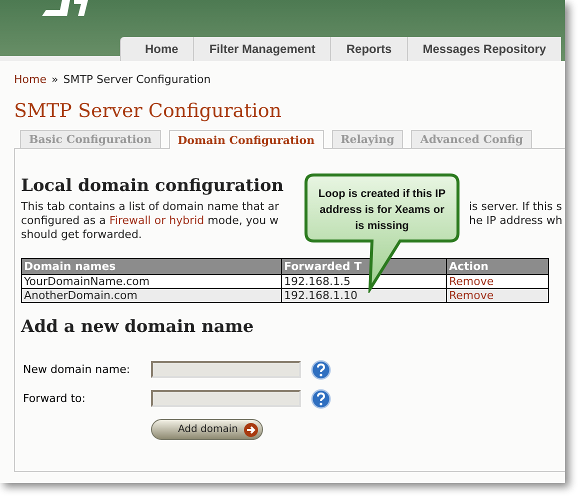  I want to click on column-header: Domain names, so click(152, 266).